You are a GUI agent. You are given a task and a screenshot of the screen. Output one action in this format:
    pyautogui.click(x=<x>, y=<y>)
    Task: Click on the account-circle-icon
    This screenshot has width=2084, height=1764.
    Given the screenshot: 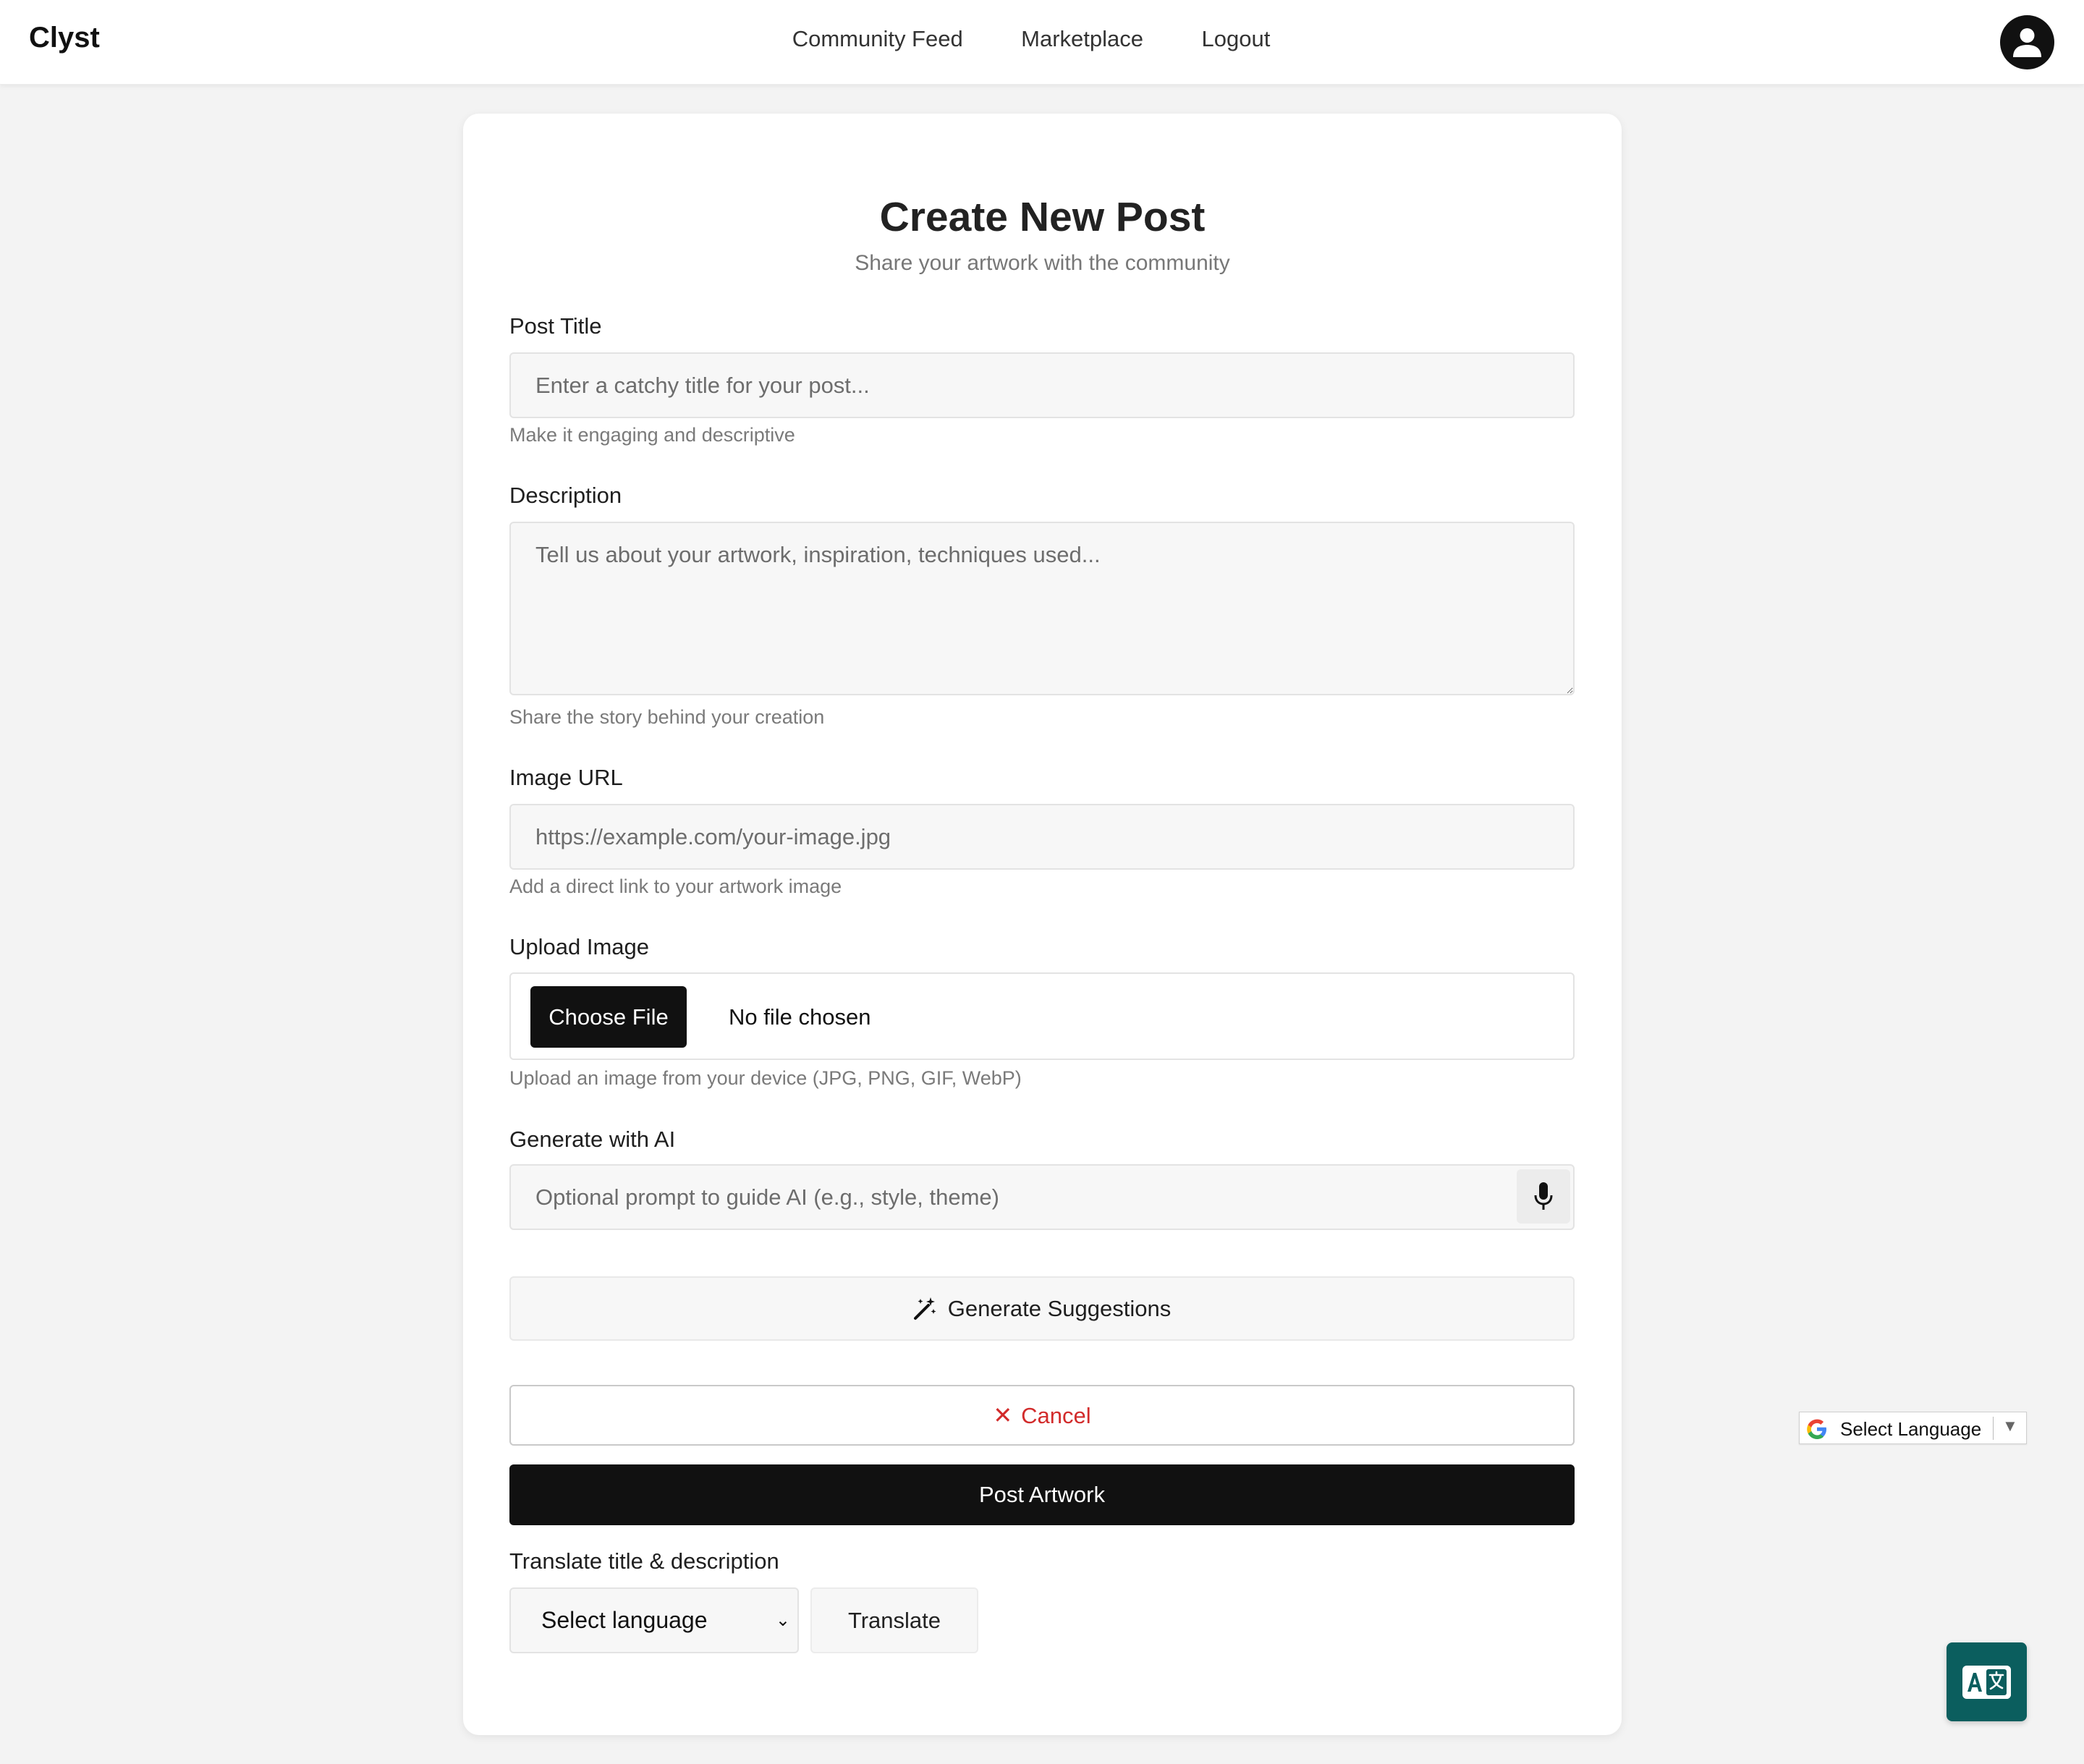 What is the action you would take?
    pyautogui.click(x=2027, y=42)
    